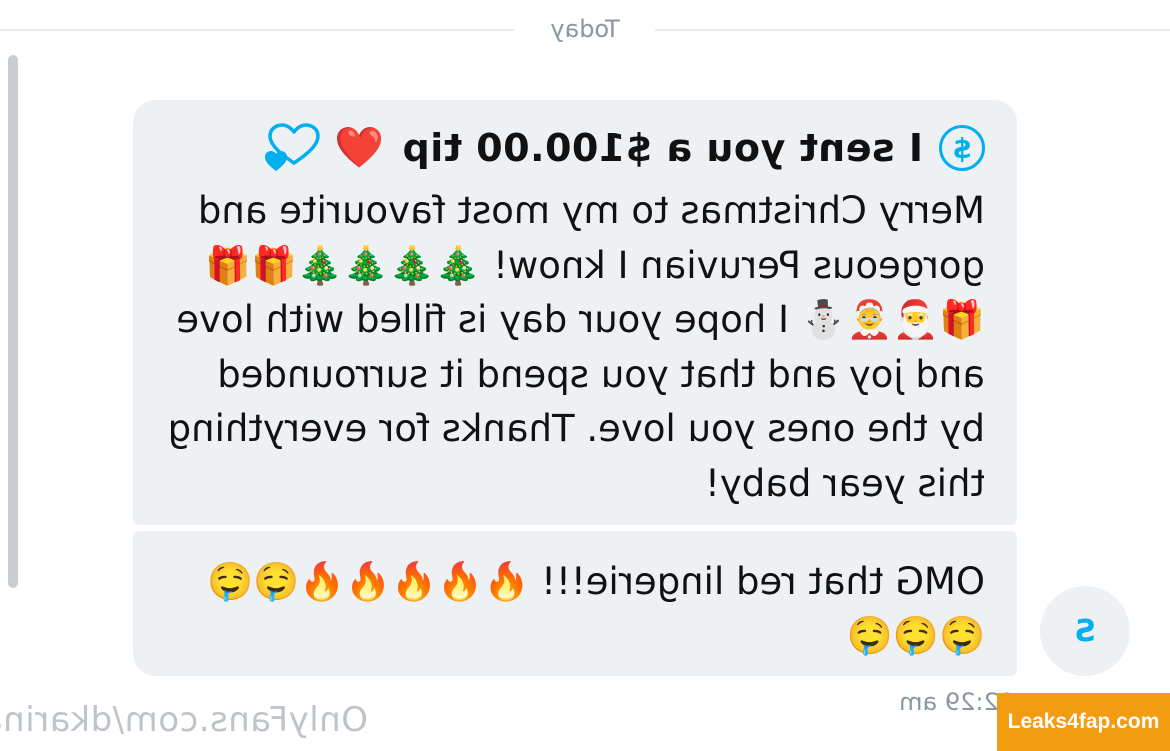  What do you see at coordinates (662, 148) in the screenshot?
I see `tip-text: I sent you a $100.00 tip` at bounding box center [662, 148].